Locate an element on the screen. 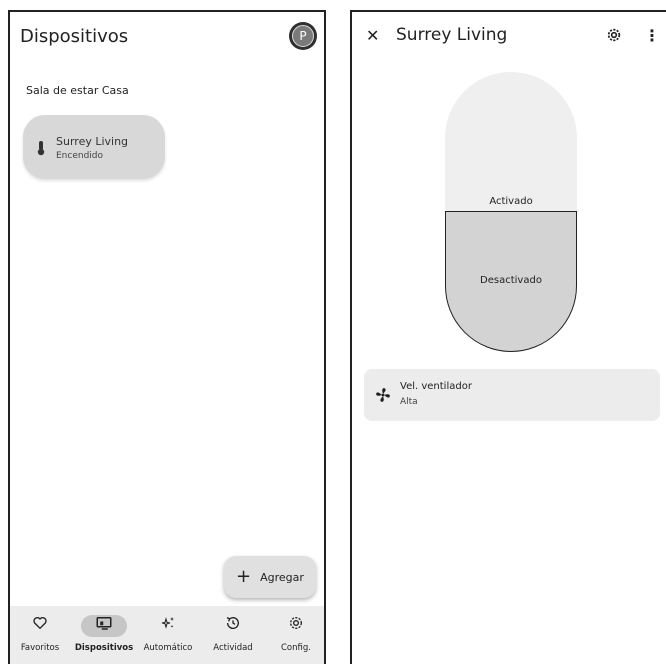 The width and height of the screenshot is (666, 664). nav-activity: Actividad is located at coordinates (233, 632).